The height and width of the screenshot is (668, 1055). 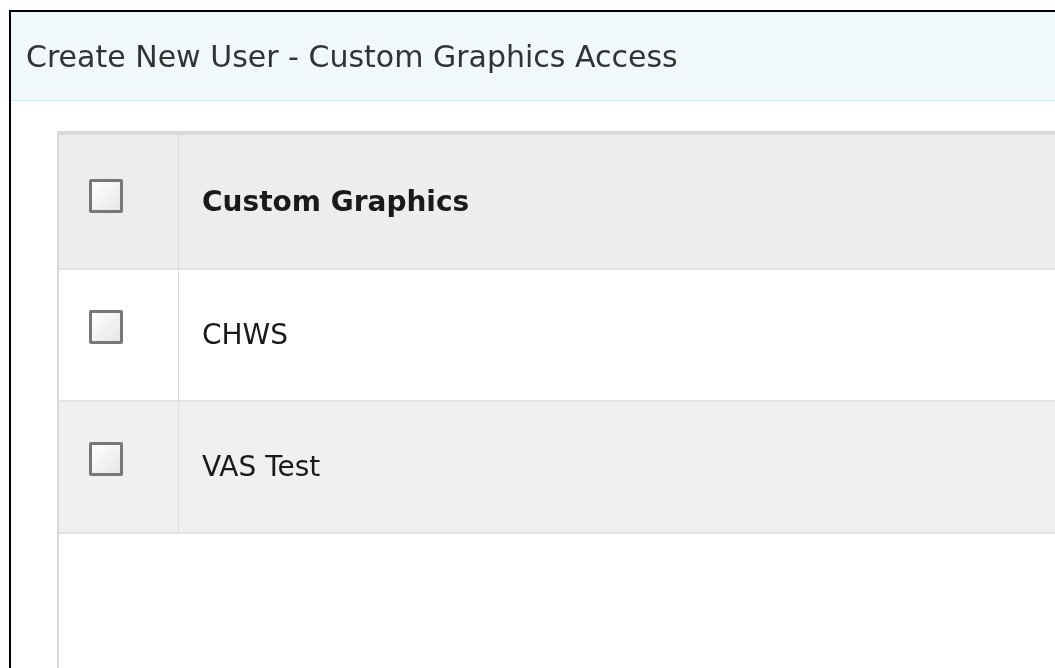 What do you see at coordinates (336, 201) in the screenshot?
I see `column-header: Custom Graphics` at bounding box center [336, 201].